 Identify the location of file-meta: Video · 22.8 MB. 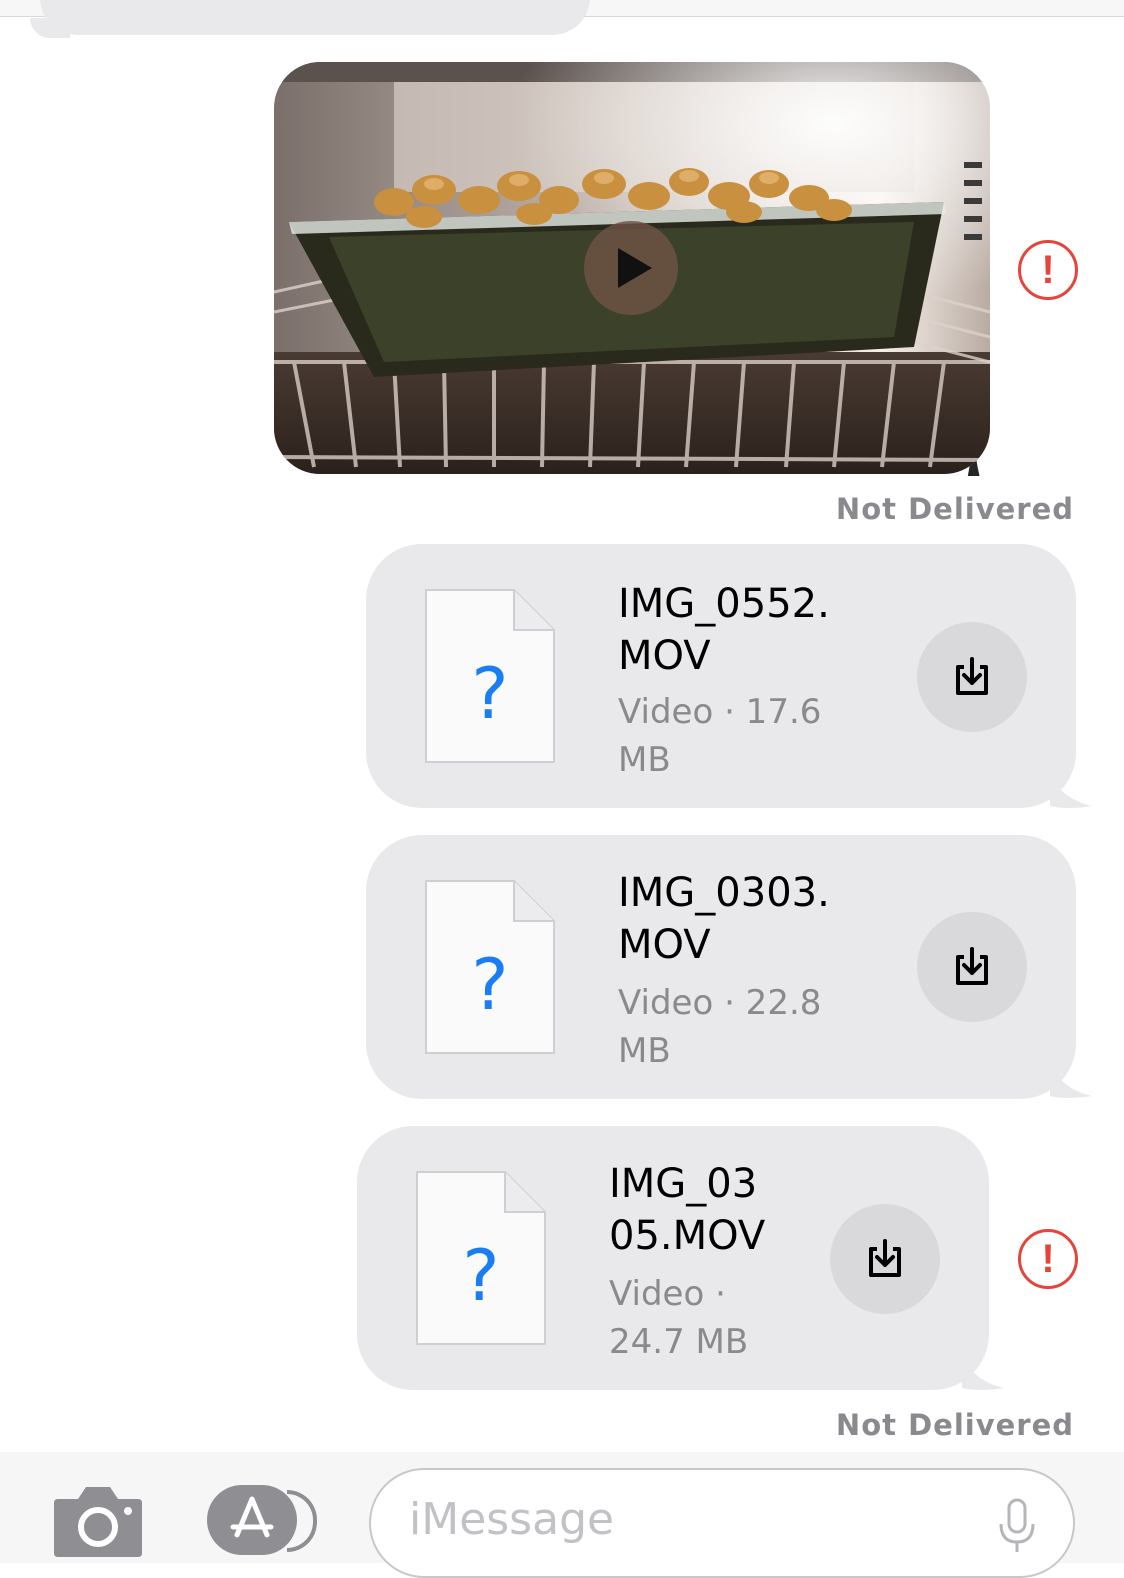
(720, 1027).